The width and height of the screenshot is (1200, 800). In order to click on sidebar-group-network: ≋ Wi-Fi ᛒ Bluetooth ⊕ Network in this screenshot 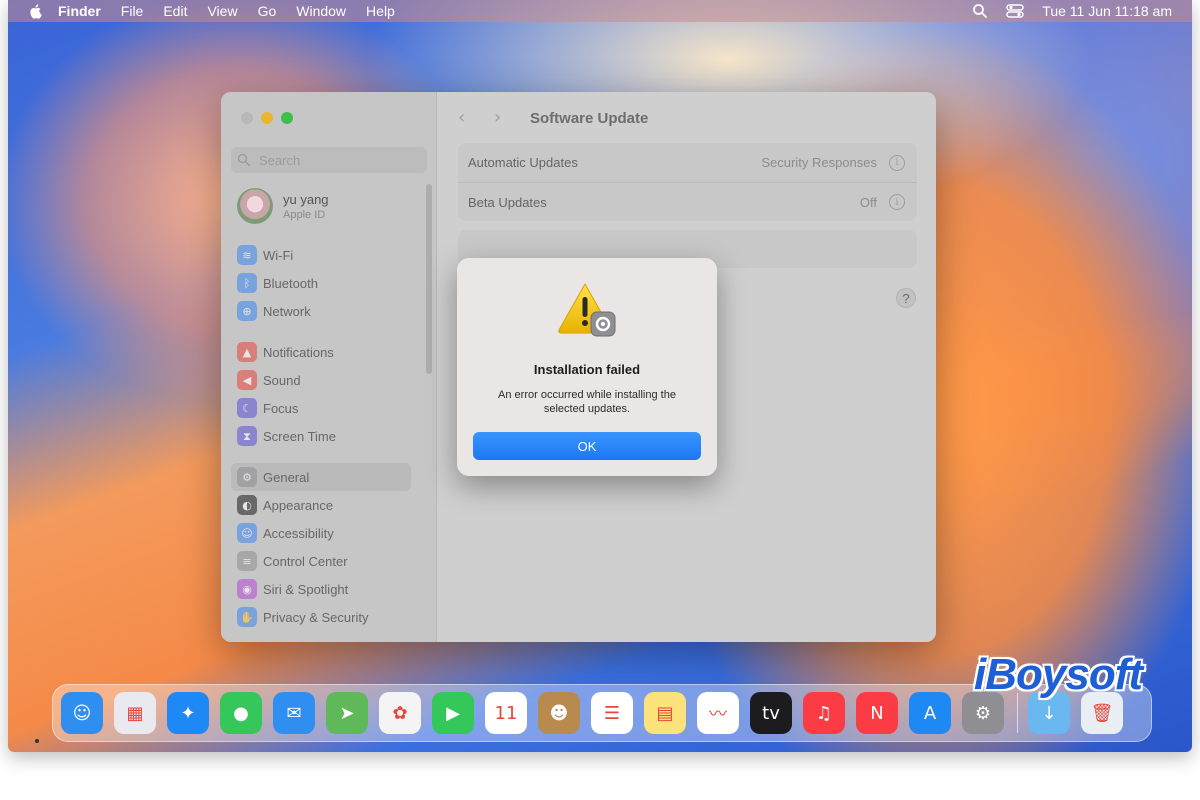, I will do `click(329, 283)`.